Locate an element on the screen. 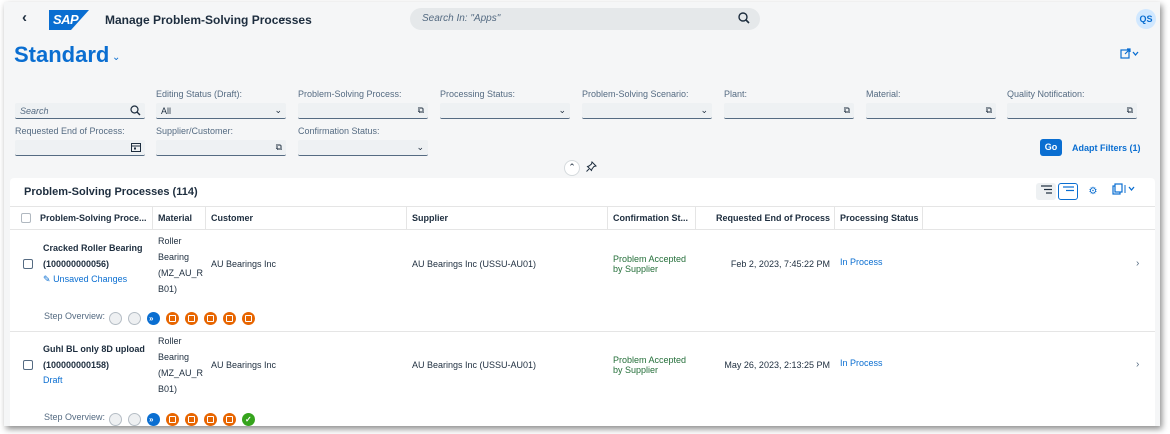 This screenshot has height=434, width=1170. go-button: Go is located at coordinates (1051, 147).